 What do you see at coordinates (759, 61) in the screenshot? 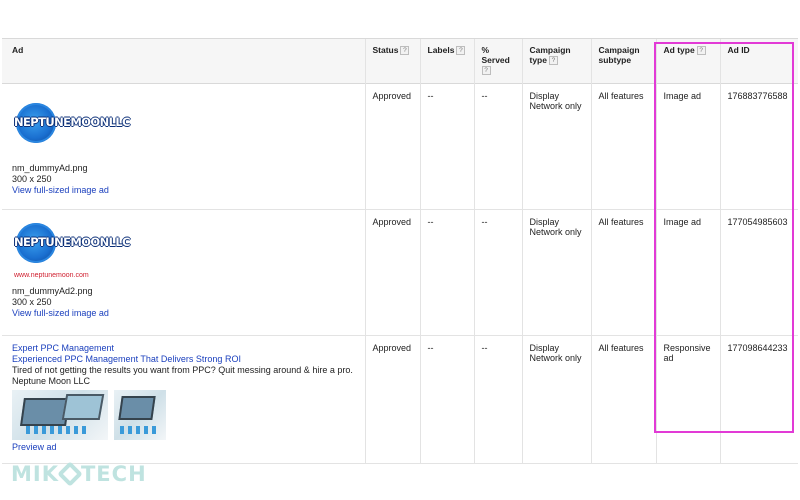
I see `column-header-ad-id: Ad ID` at bounding box center [759, 61].